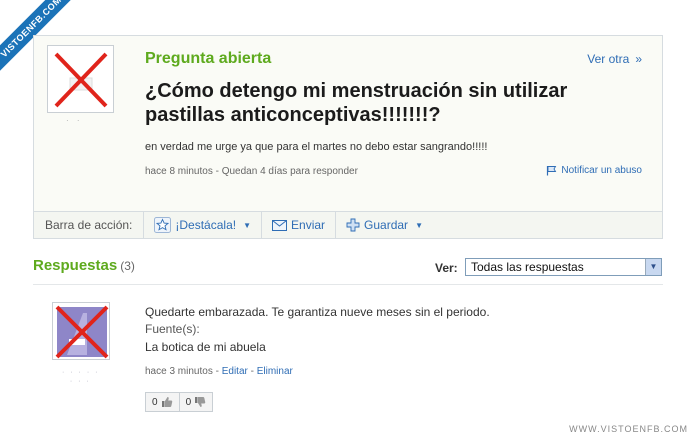 This screenshot has width=700, height=438. What do you see at coordinates (653, 267) in the screenshot?
I see `chevron-down-icon: ▼` at bounding box center [653, 267].